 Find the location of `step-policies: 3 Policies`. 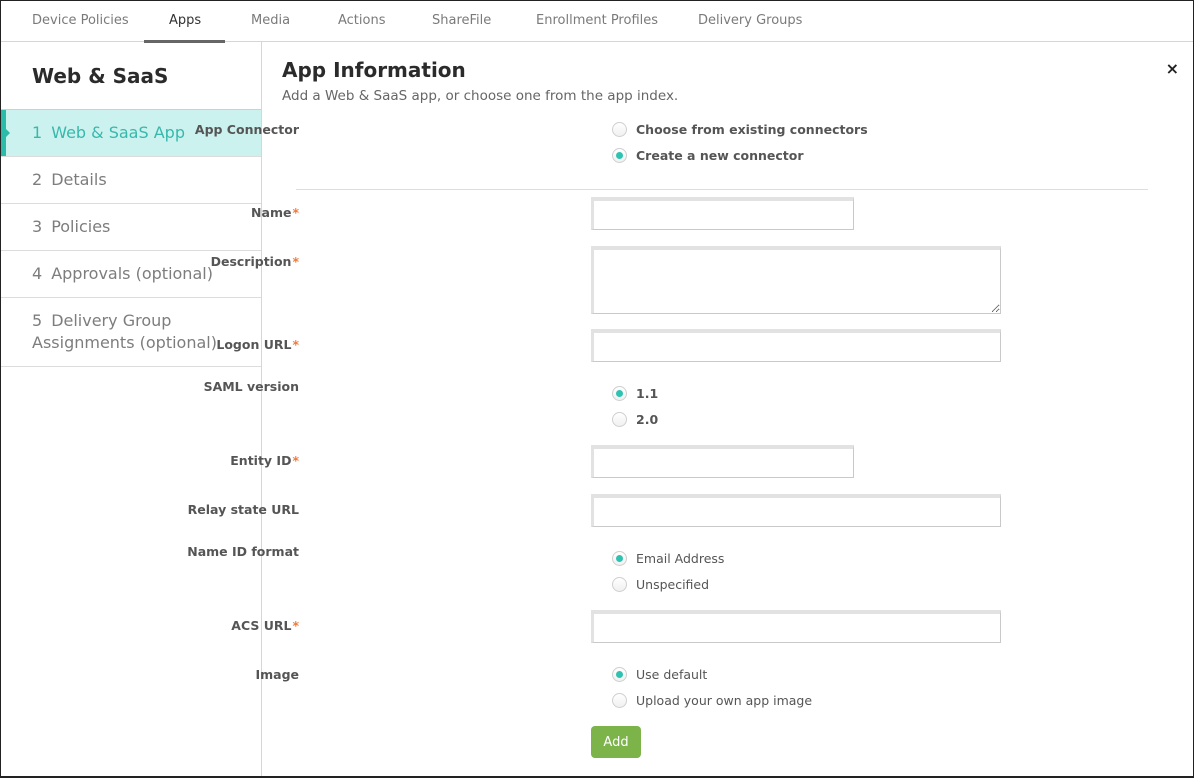

step-policies: 3 Policies is located at coordinates (131, 227).